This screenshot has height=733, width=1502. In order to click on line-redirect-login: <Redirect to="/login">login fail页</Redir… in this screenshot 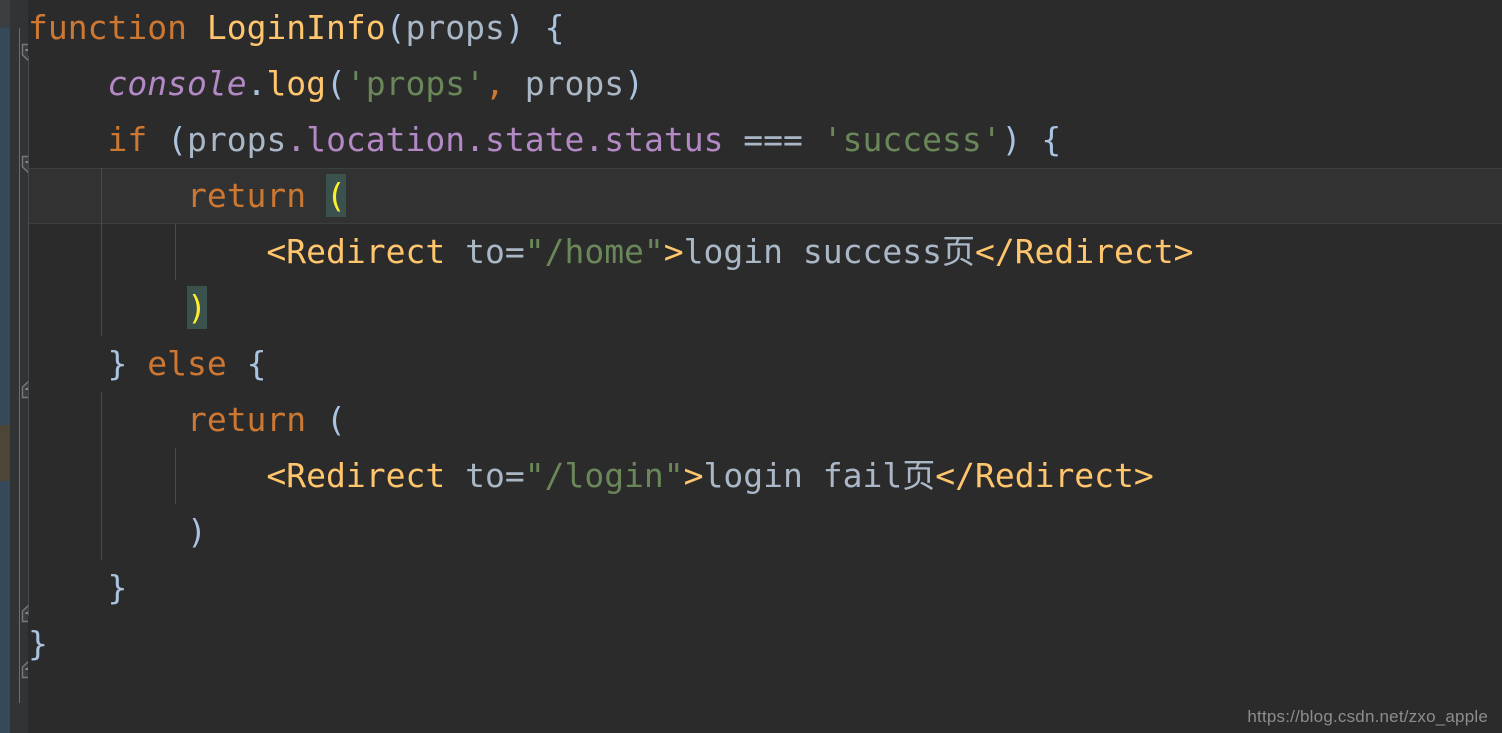, I will do `click(765, 476)`.